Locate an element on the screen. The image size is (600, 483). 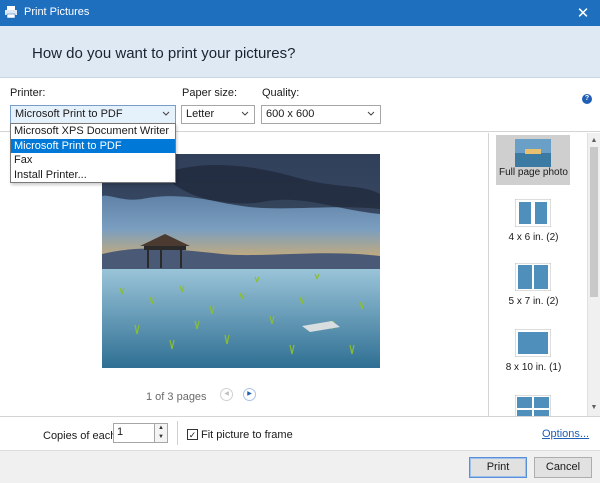
scroll-down-icon: ▼ is located at coordinates (594, 408).